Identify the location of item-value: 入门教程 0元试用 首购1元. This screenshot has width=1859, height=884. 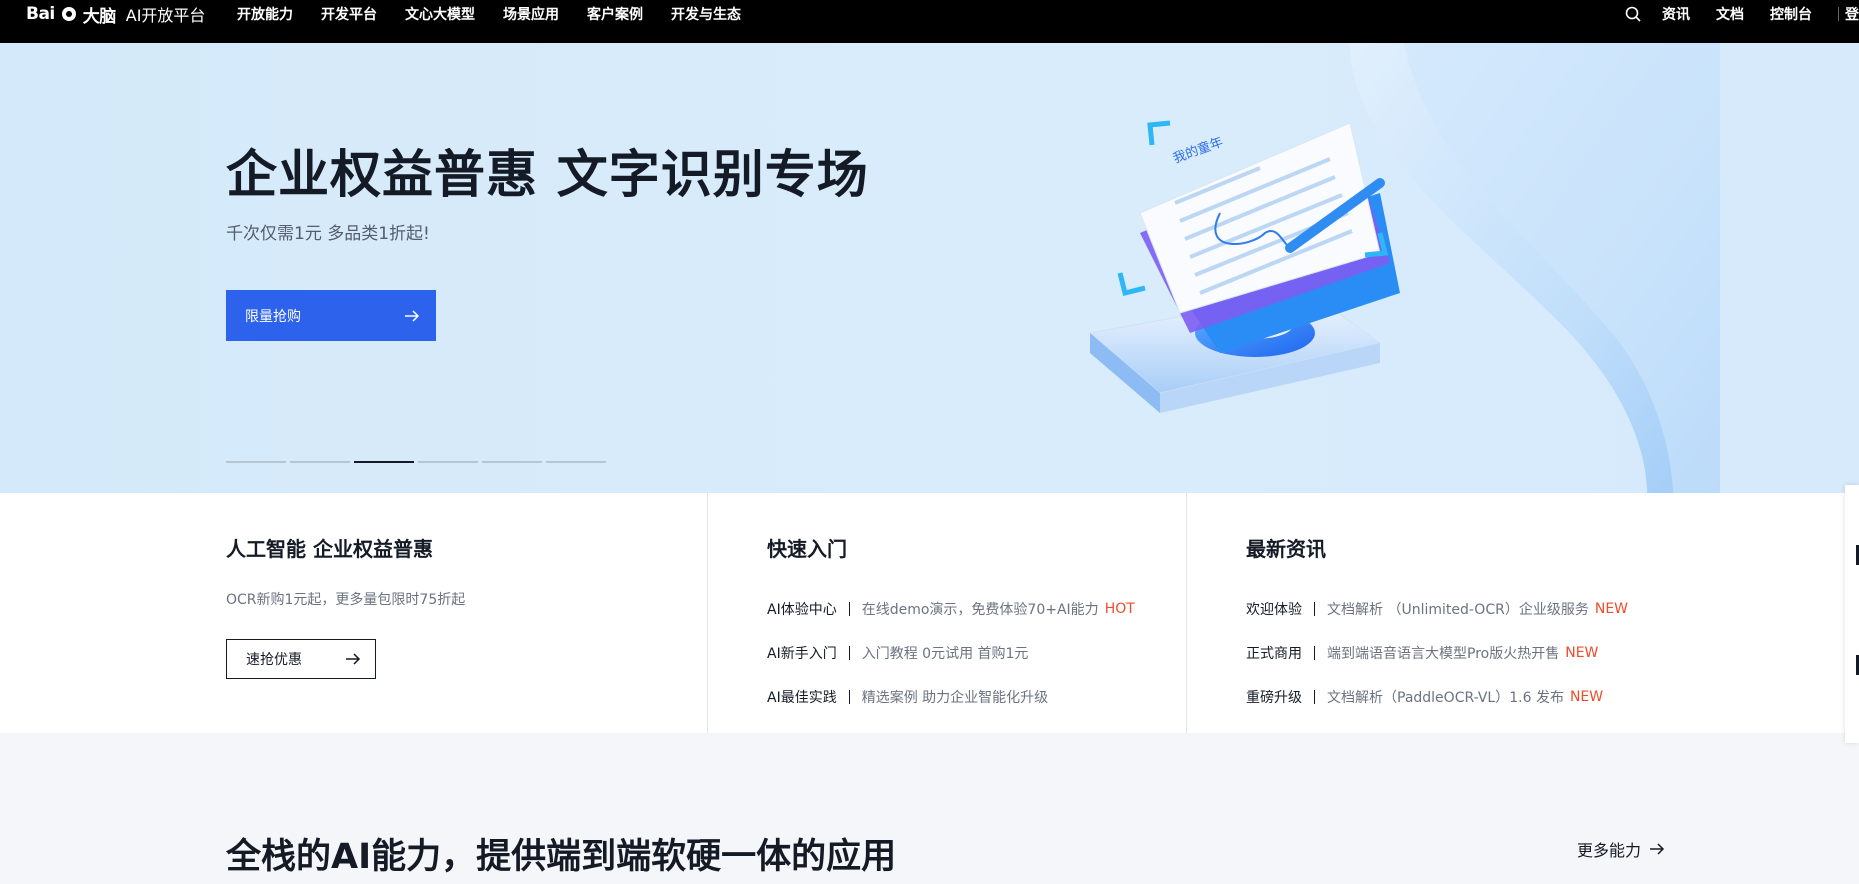
(945, 654).